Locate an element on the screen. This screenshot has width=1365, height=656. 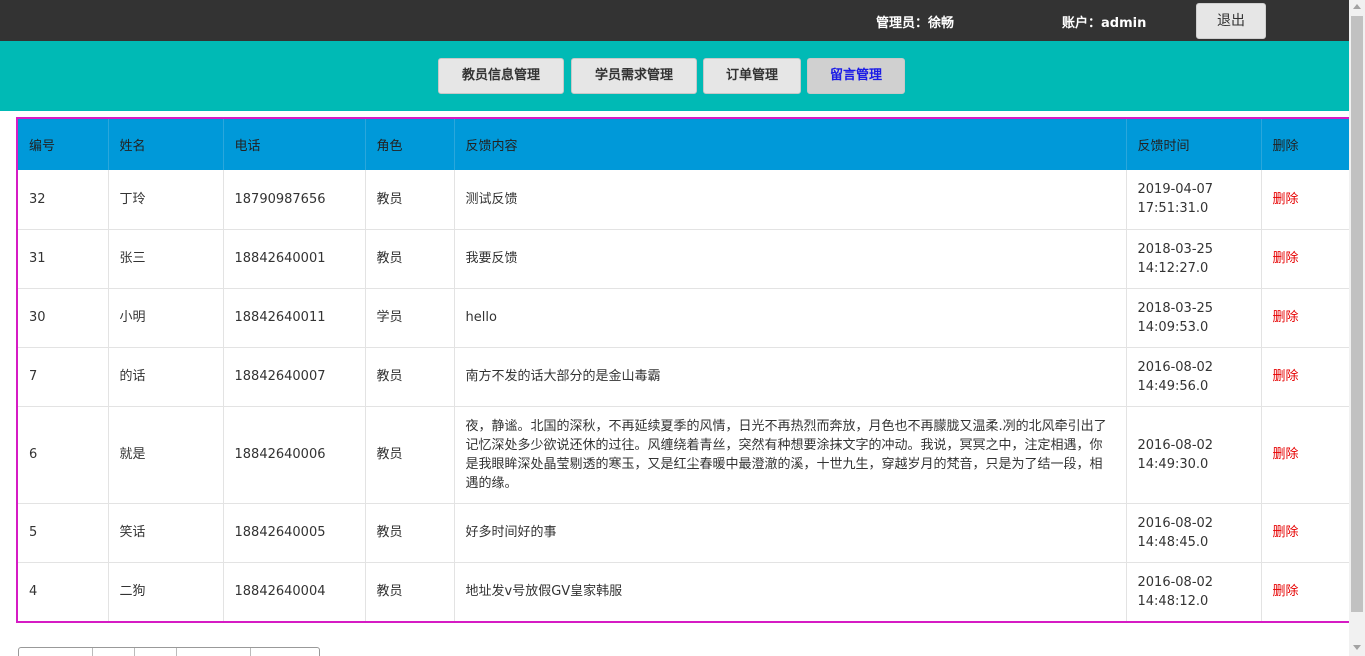
cell-phone: 18842640006 is located at coordinates (294, 455).